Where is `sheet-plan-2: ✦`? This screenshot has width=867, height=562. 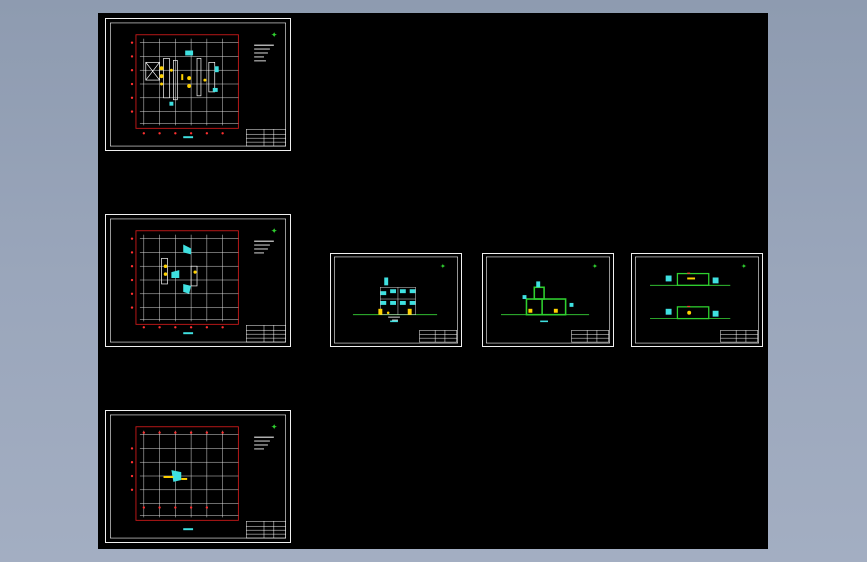
sheet-plan-2: ✦ is located at coordinates (198, 280).